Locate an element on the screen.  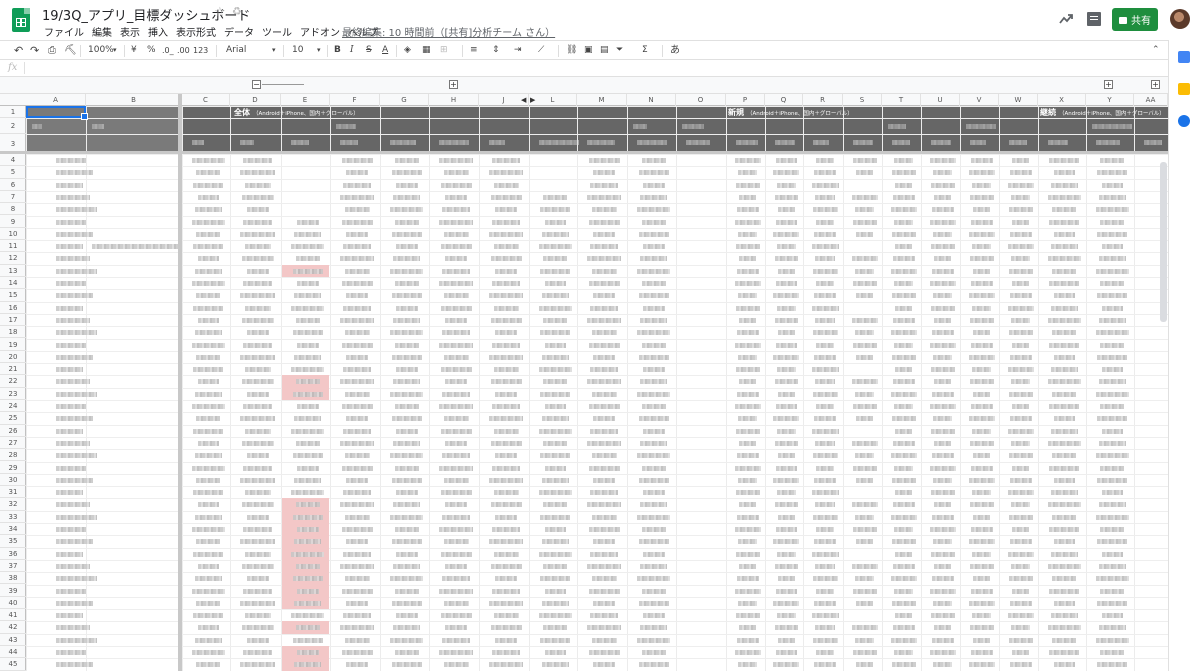
row-header: 27 is located at coordinates (13, 443).